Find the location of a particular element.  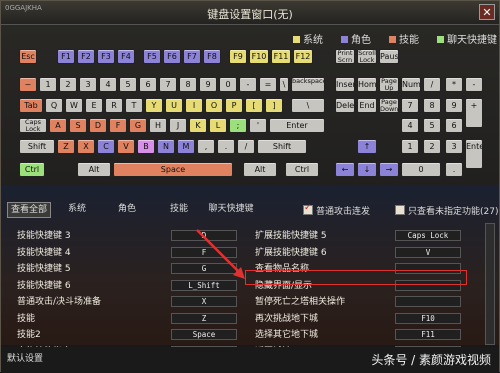

annotation-arrow is located at coordinates (220, 254).